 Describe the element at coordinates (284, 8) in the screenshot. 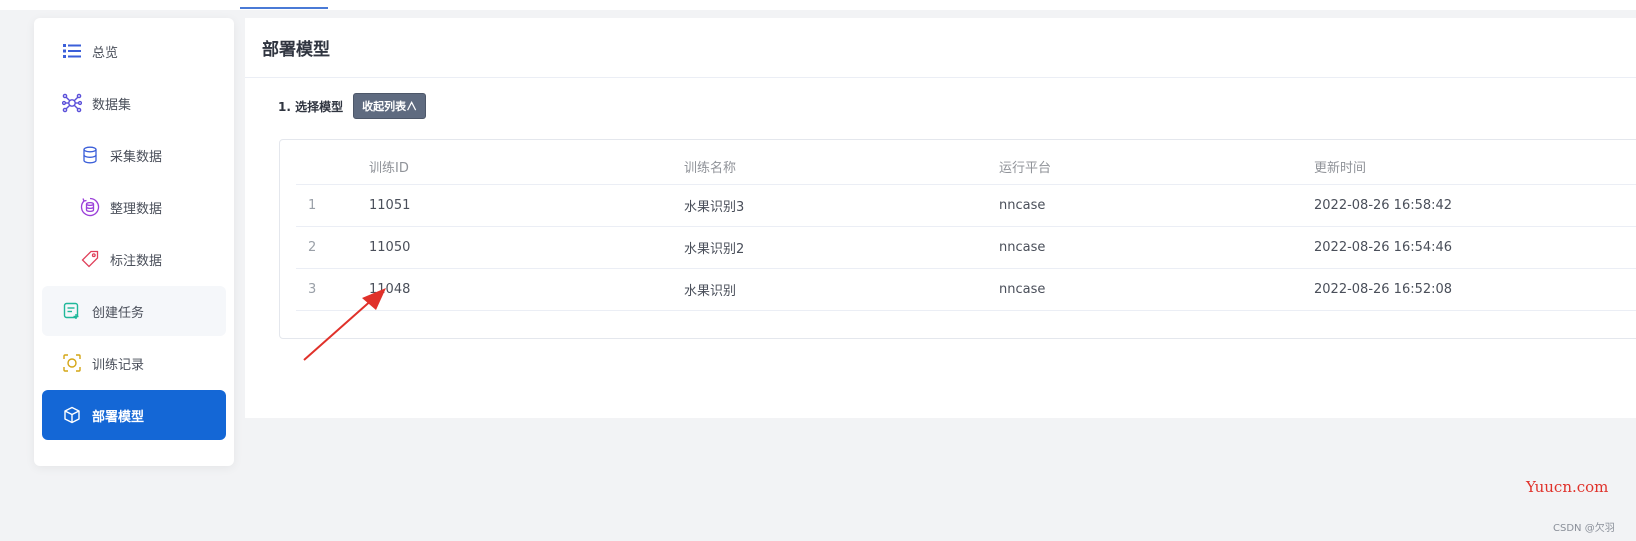

I see `active-tab-indicator` at that location.